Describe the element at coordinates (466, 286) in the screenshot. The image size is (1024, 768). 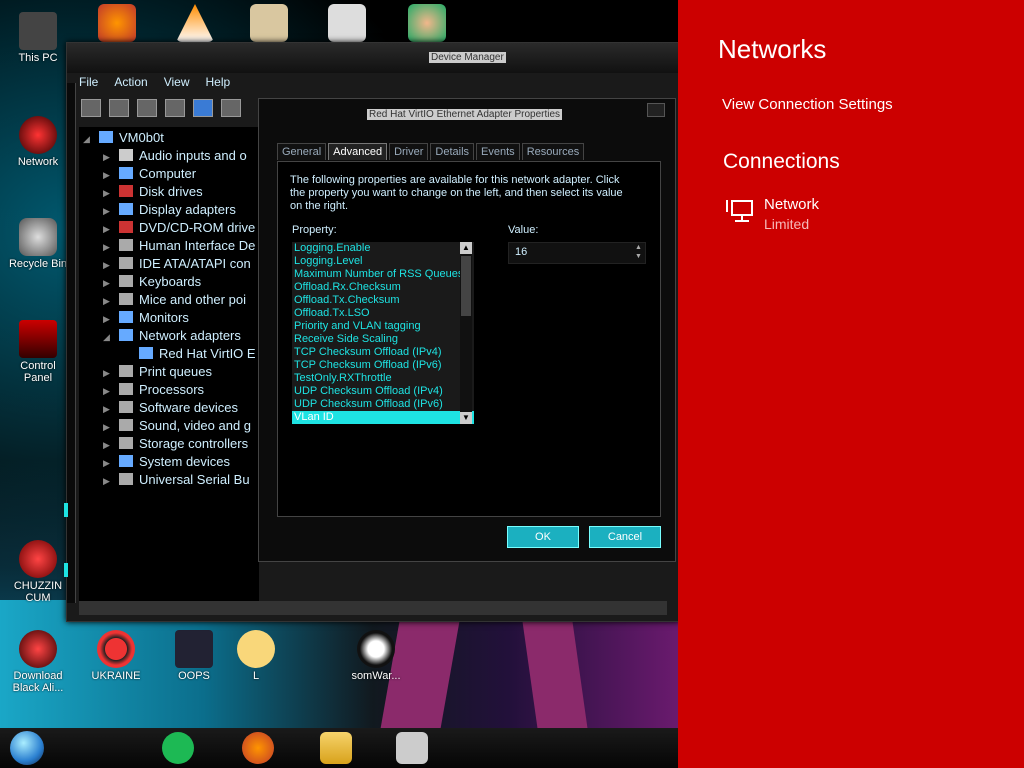
I see `scroll-thumb` at that location.